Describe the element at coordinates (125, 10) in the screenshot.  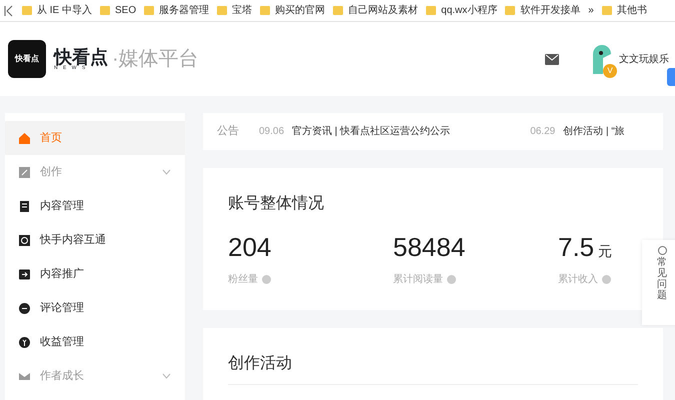
I see `bookmark-link: SEO` at that location.